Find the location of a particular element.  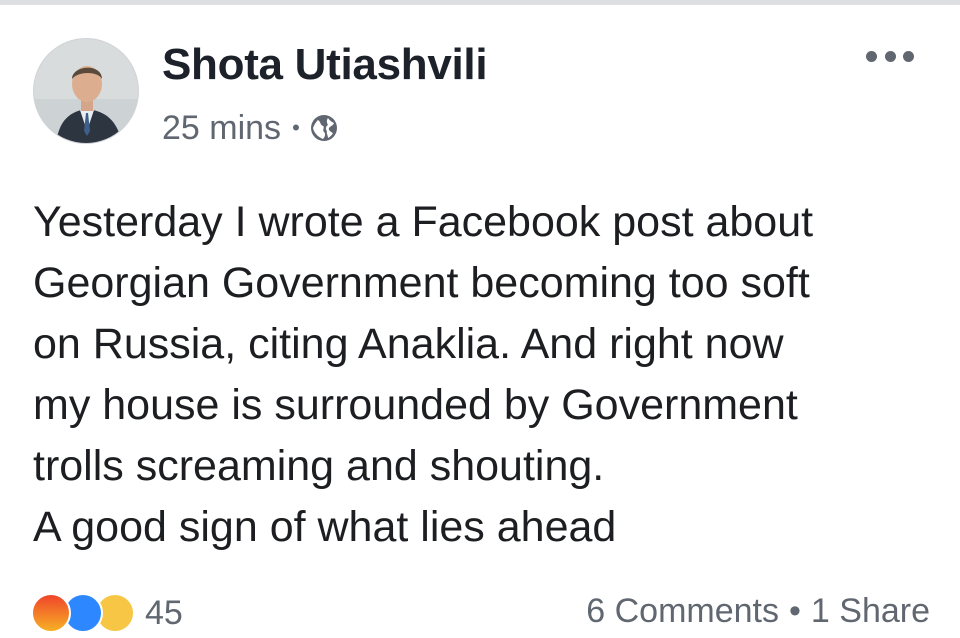

post-timestamp: 25 mins is located at coordinates (221, 128).